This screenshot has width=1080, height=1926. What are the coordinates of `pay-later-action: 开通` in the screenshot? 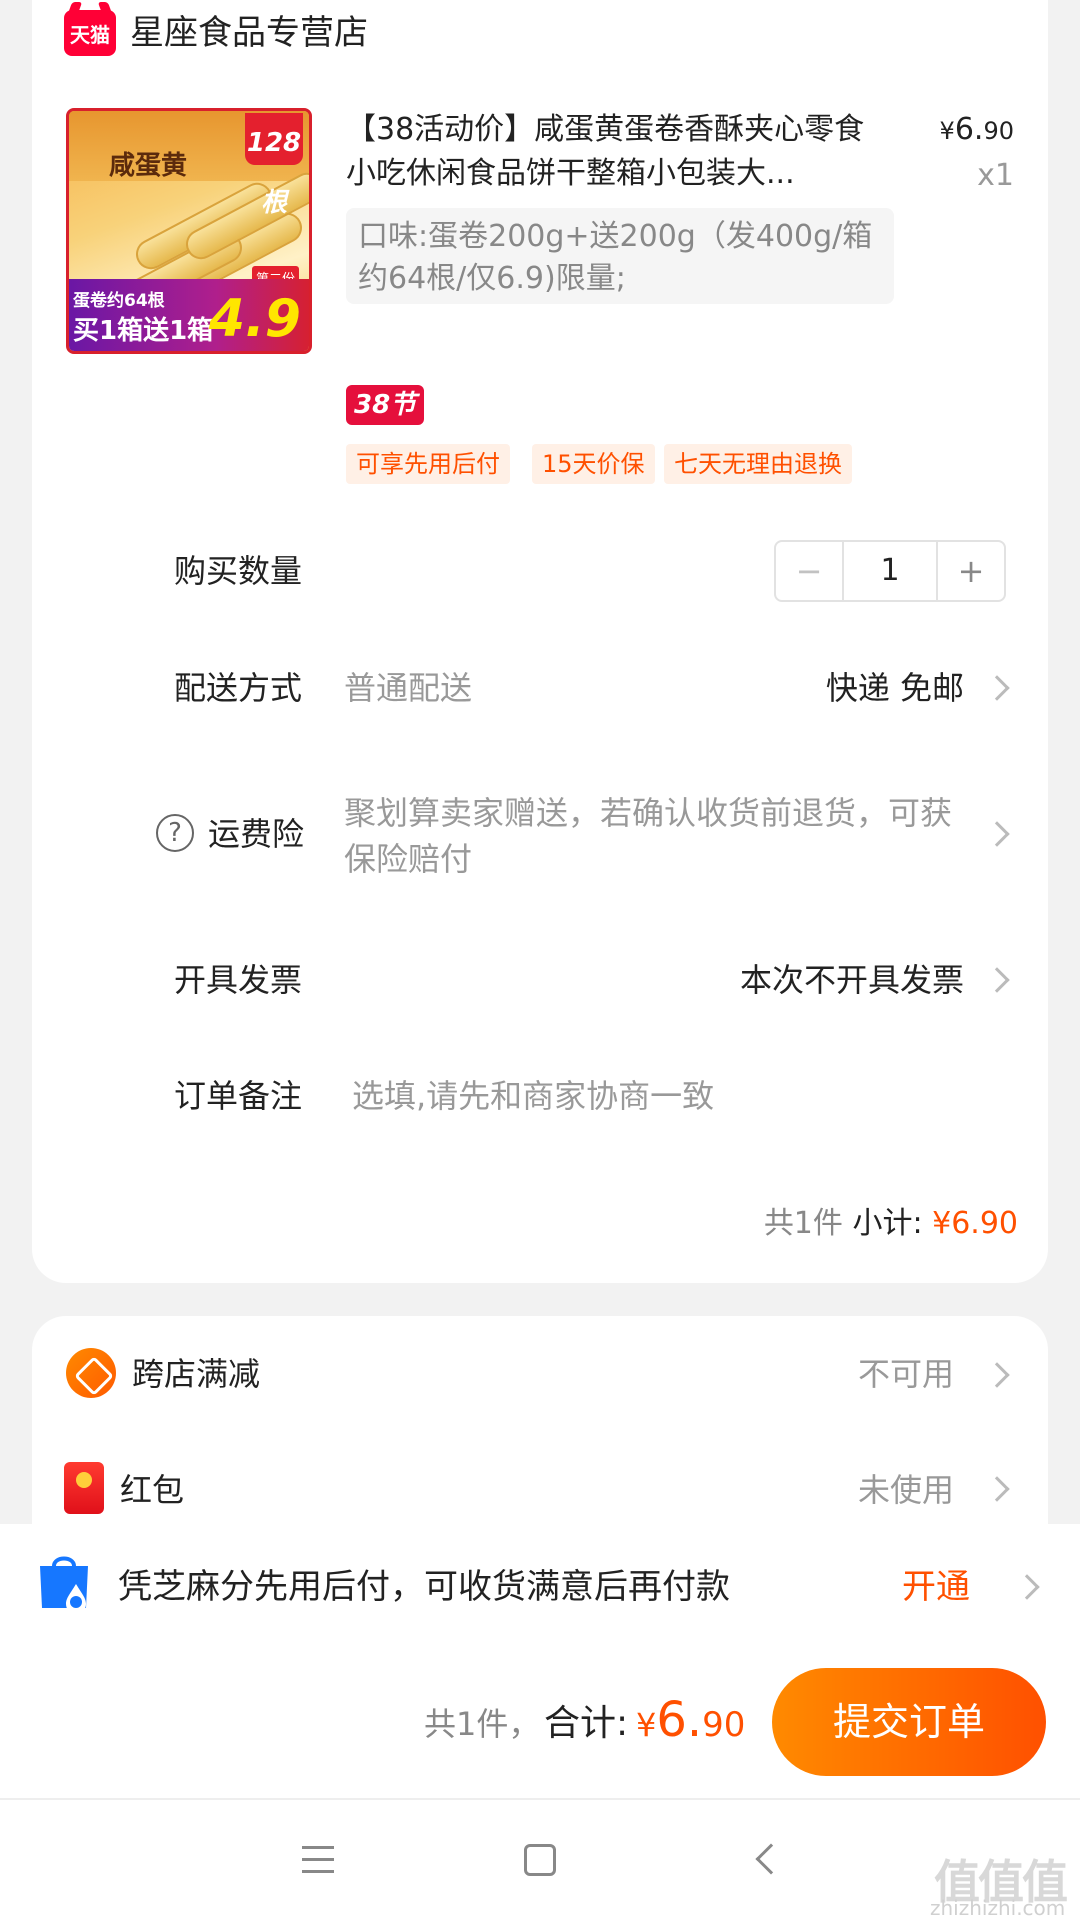 It's located at (936, 1587).